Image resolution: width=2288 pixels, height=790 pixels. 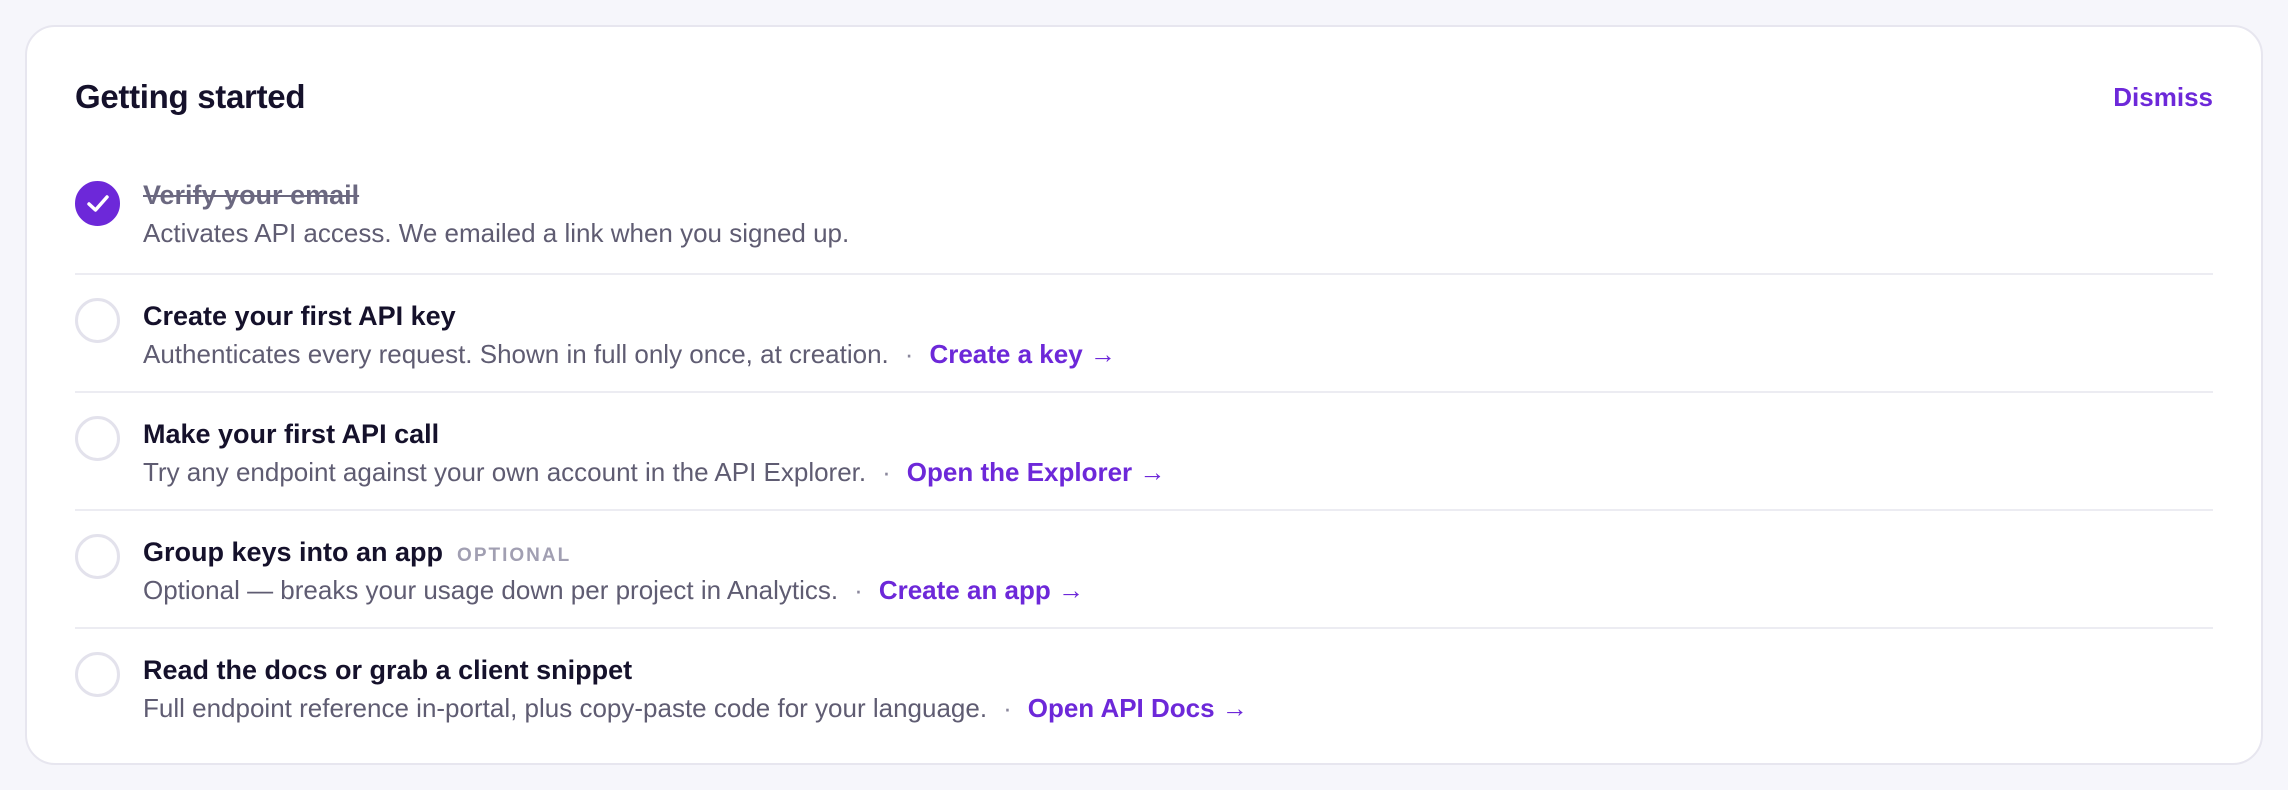 I want to click on step-title: Group keys into an app, so click(x=293, y=552).